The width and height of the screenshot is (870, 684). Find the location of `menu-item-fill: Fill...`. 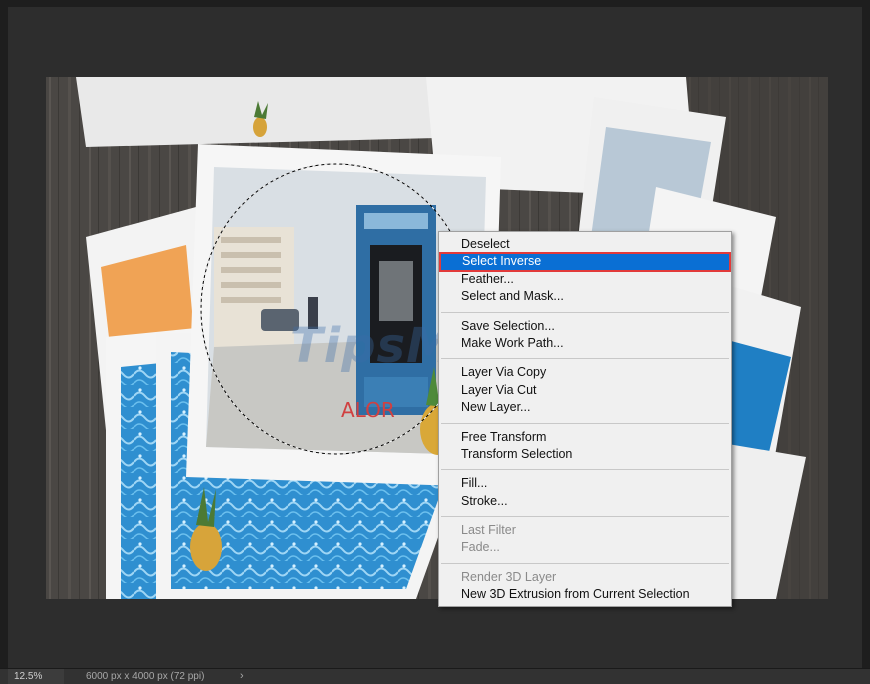

menu-item-fill: Fill... is located at coordinates (585, 483).